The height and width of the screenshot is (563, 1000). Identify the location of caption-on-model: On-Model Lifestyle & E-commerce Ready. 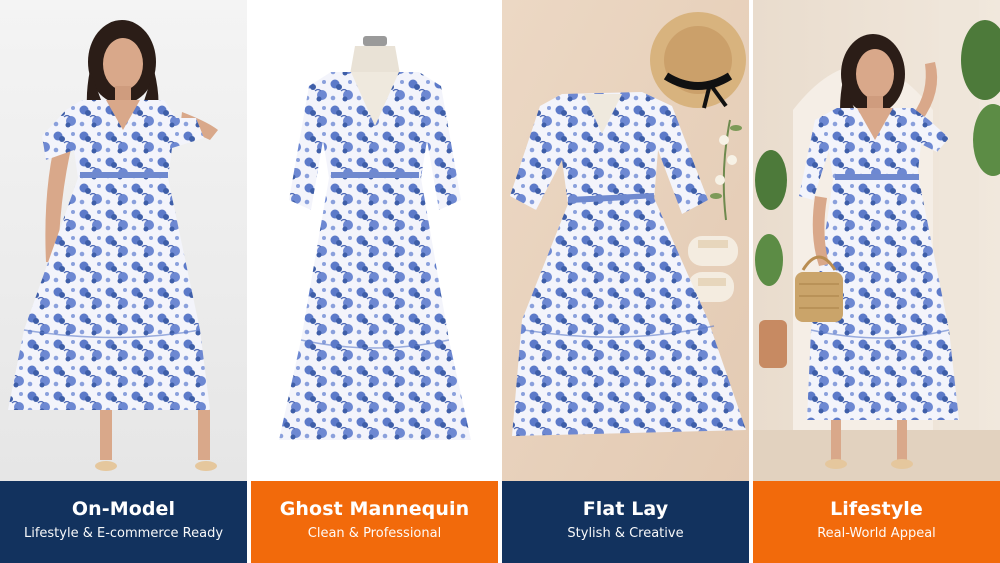
(123, 522).